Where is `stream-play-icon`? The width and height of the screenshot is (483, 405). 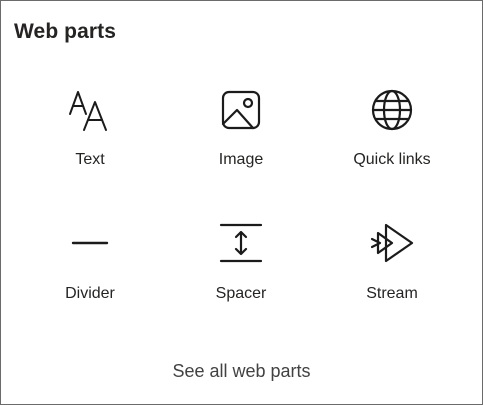 stream-play-icon is located at coordinates (392, 243).